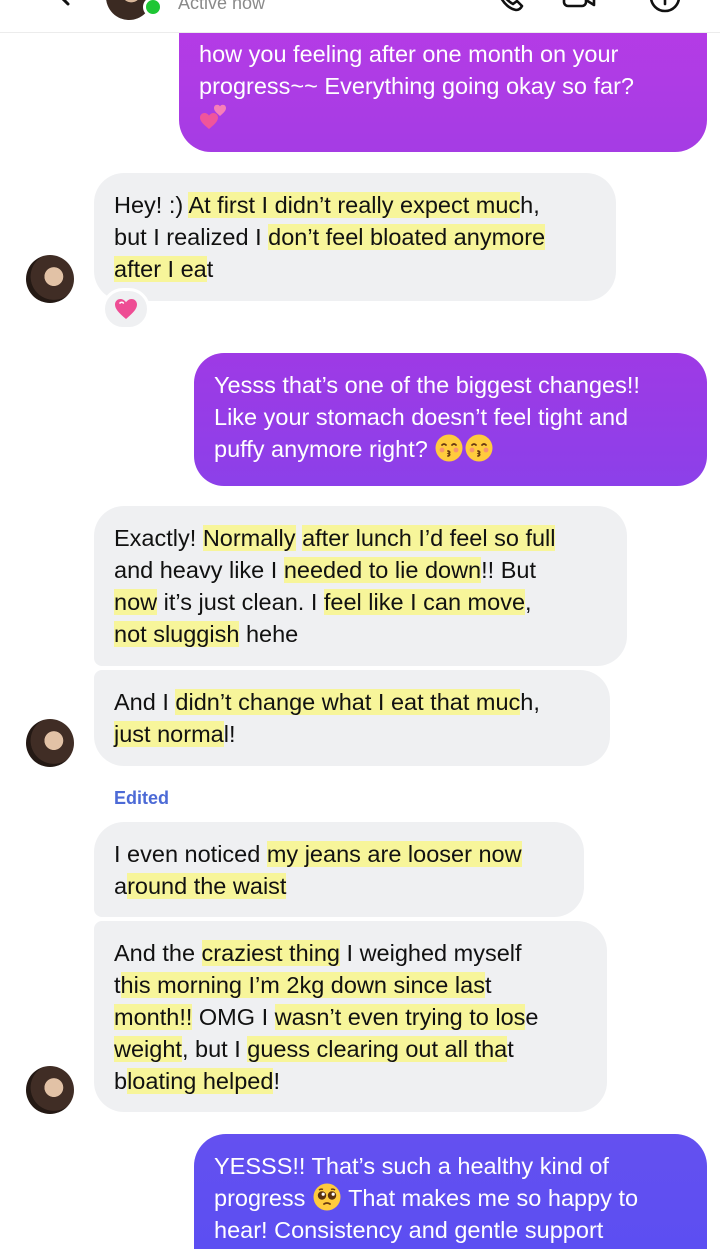 This screenshot has width=720, height=1249. I want to click on message-text-line: how you feeling after one month on your, so click(443, 54).